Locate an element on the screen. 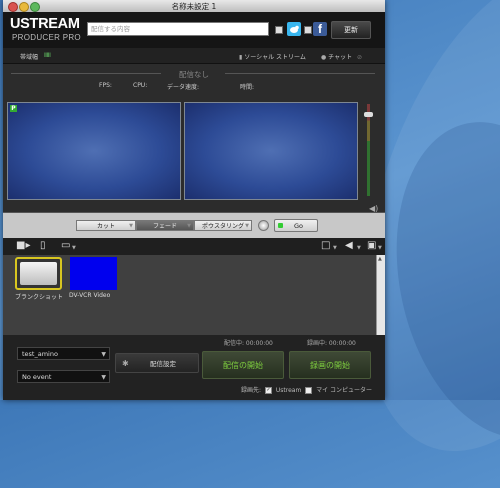 This screenshot has width=500, height=488. ustream-checkbox: ✓ is located at coordinates (268, 390).